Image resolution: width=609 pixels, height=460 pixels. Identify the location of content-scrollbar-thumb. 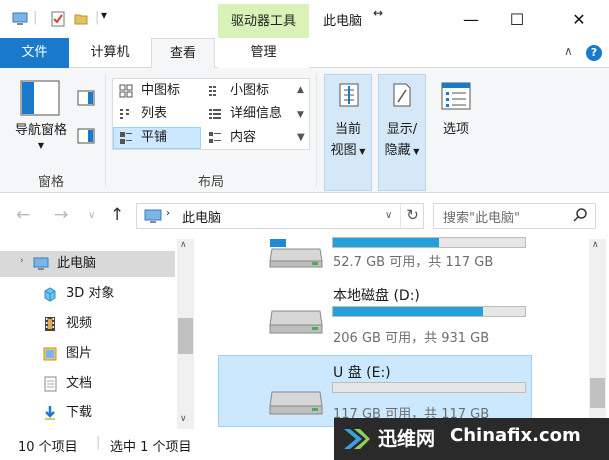
(597, 393).